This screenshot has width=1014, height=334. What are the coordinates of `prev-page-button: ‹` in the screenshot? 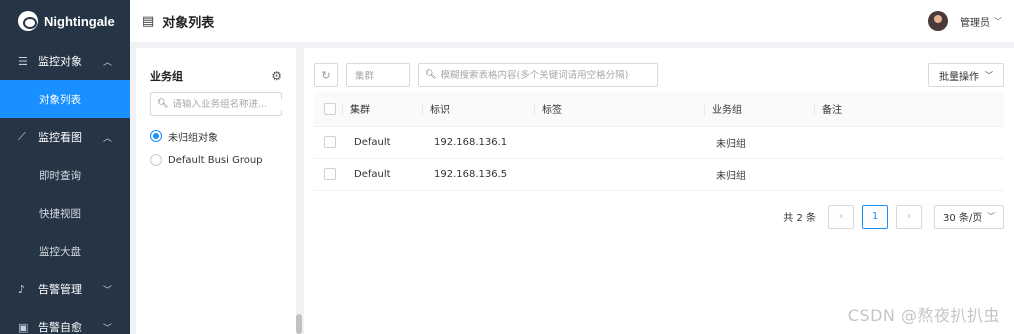 It's located at (841, 216).